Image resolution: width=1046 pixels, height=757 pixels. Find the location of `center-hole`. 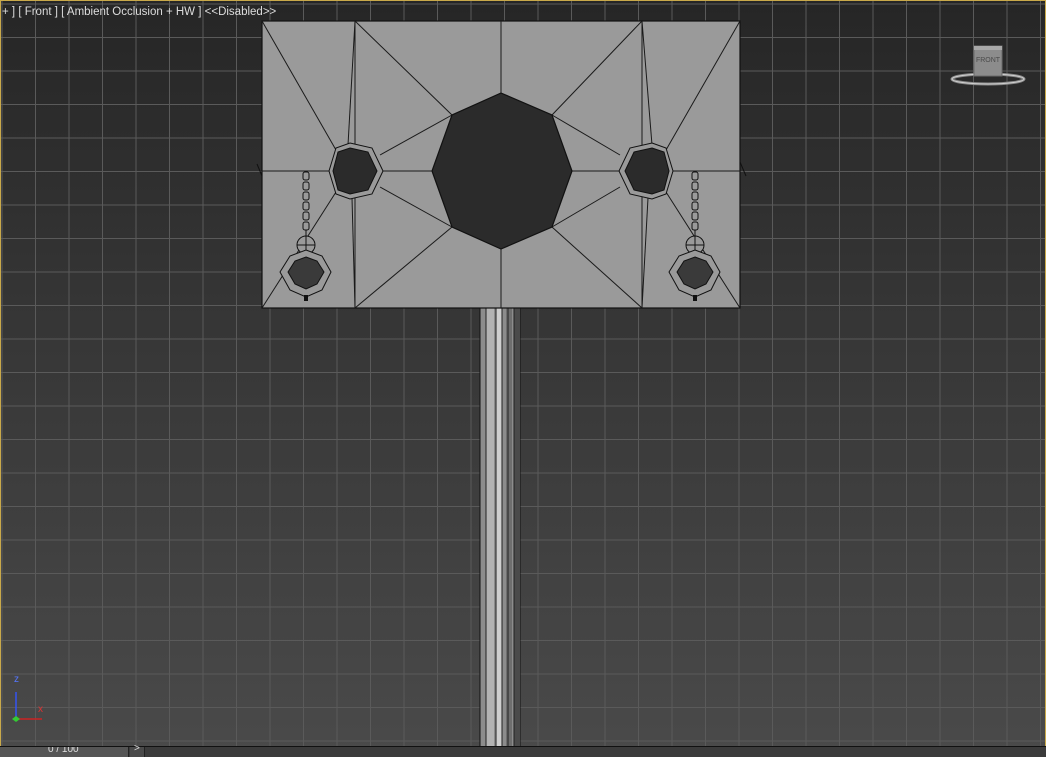

center-hole is located at coordinates (502, 171).